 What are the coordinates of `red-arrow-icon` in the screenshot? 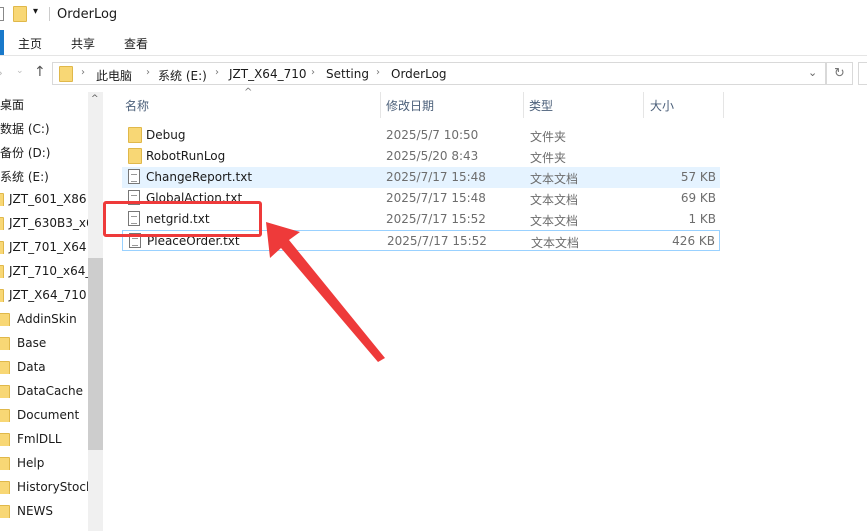 It's located at (325, 292).